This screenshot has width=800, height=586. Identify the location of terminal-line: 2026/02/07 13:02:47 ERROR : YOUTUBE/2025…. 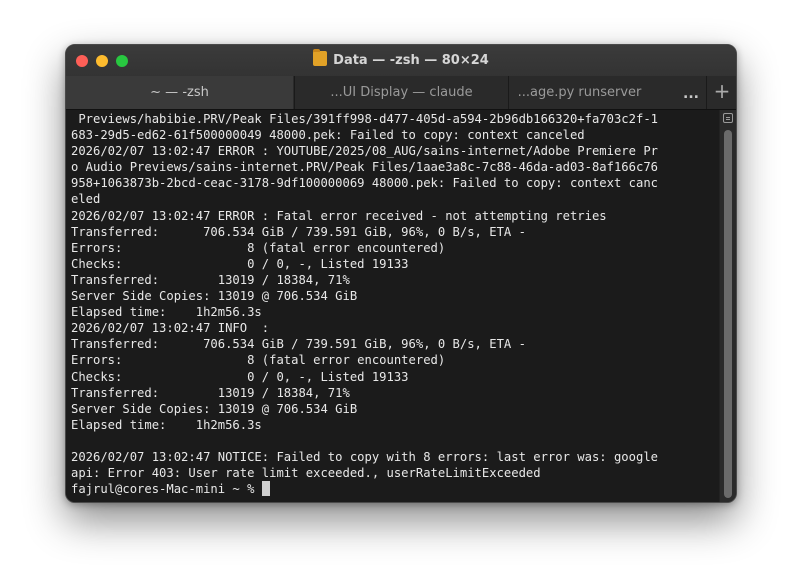
(364, 151).